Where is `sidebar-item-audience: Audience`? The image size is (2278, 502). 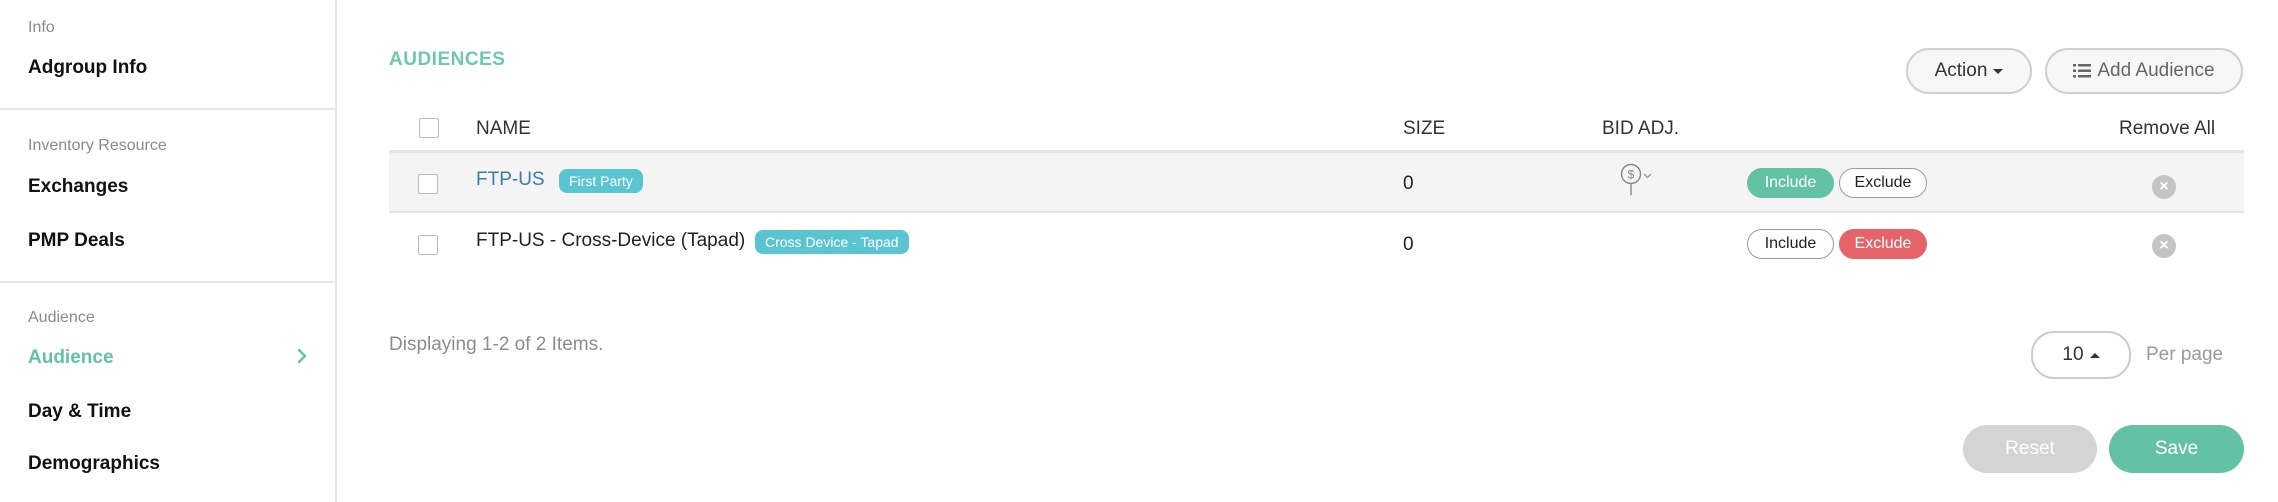
sidebar-item-audience: Audience is located at coordinates (71, 358).